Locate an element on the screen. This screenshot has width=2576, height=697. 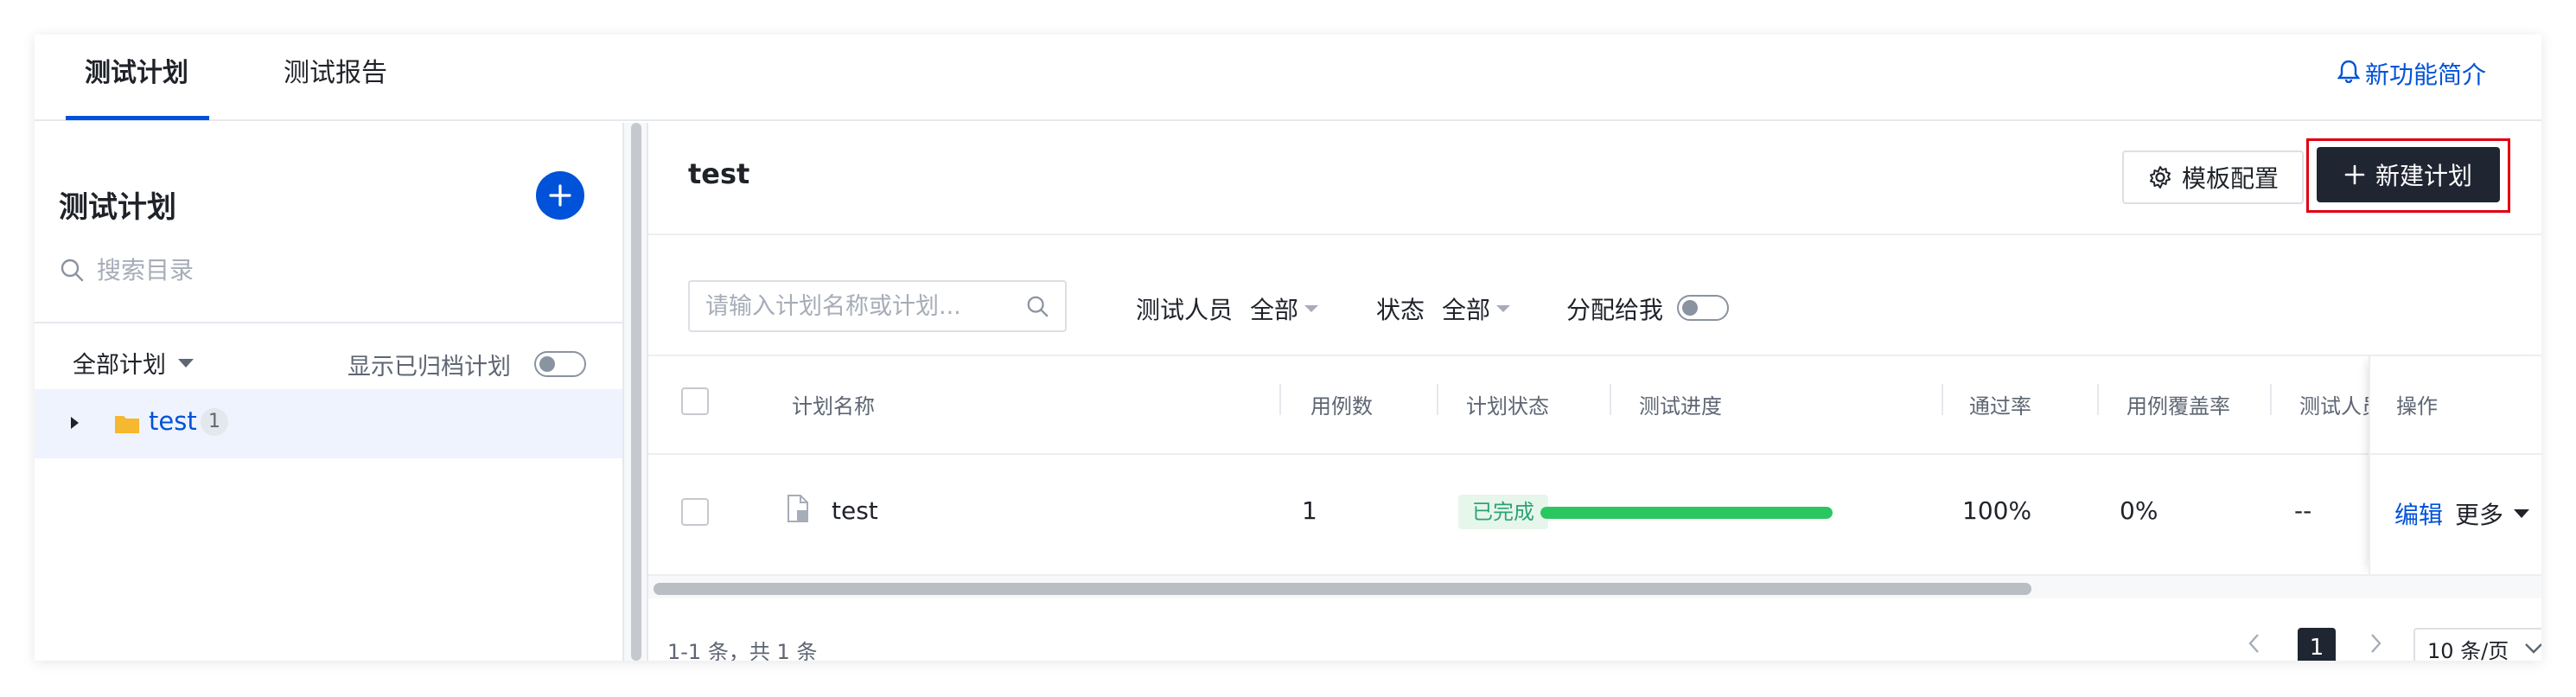
tester-filter-select: 全部 is located at coordinates (1284, 308).